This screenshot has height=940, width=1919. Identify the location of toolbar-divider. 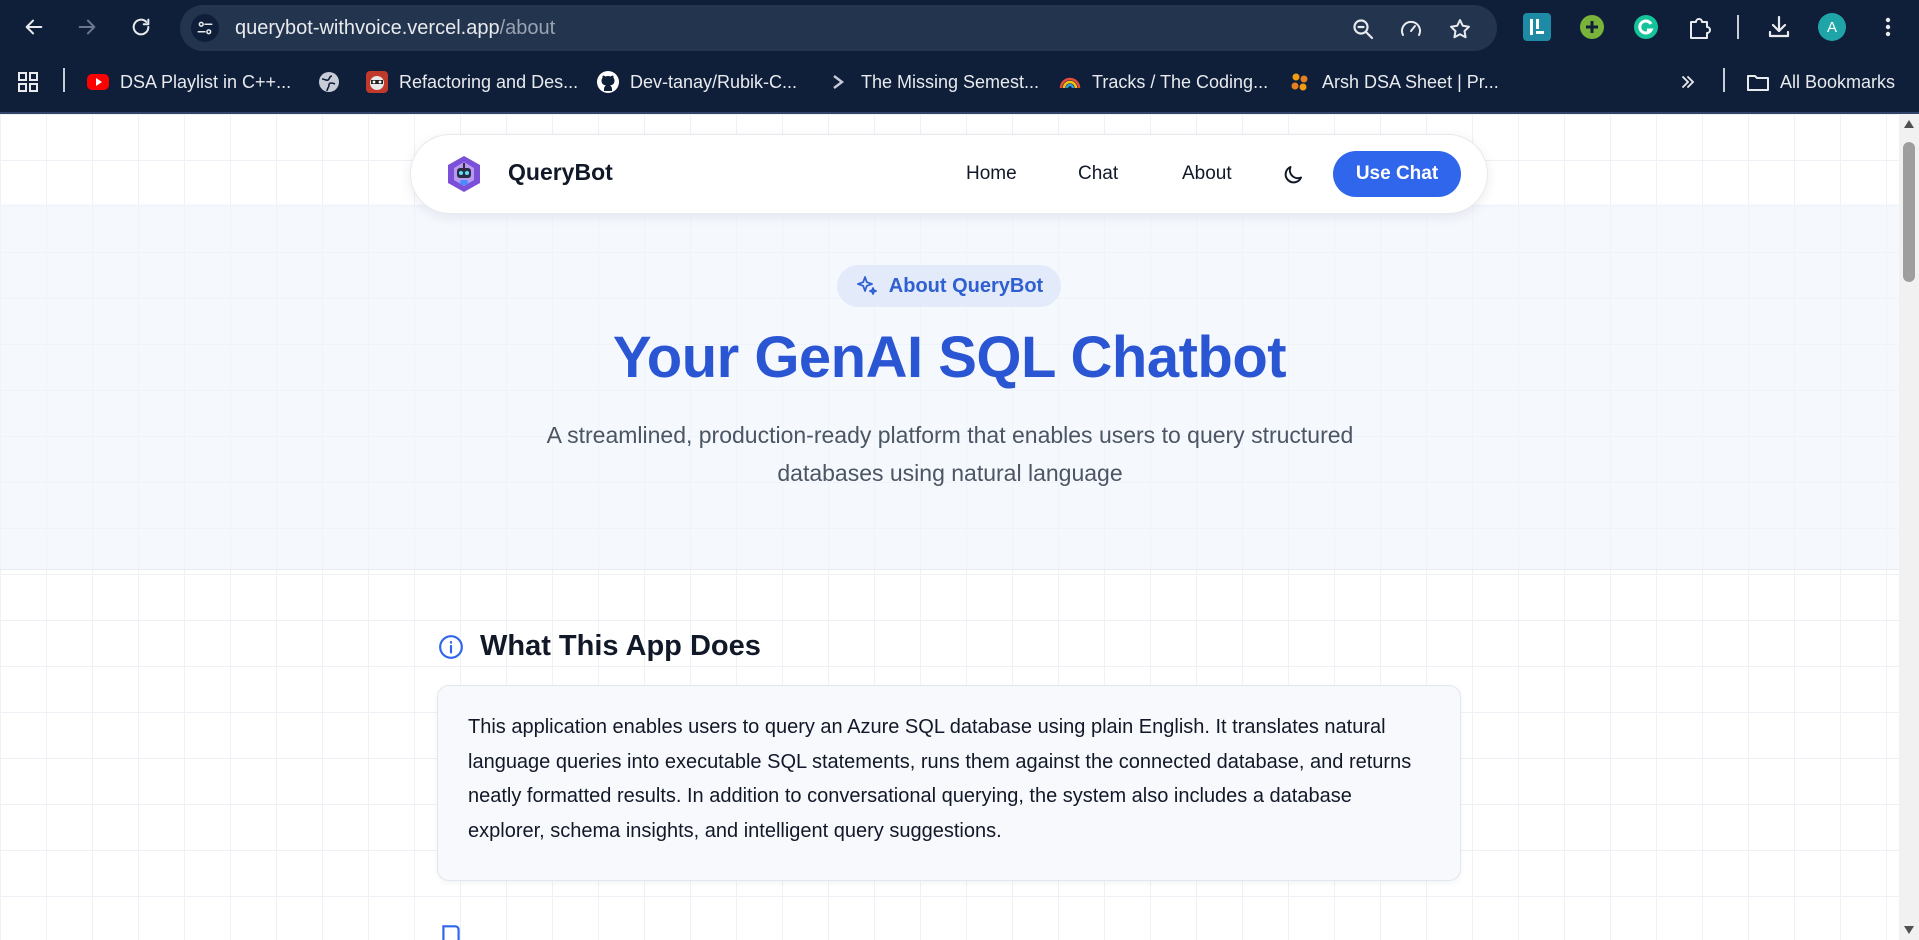
(1738, 27).